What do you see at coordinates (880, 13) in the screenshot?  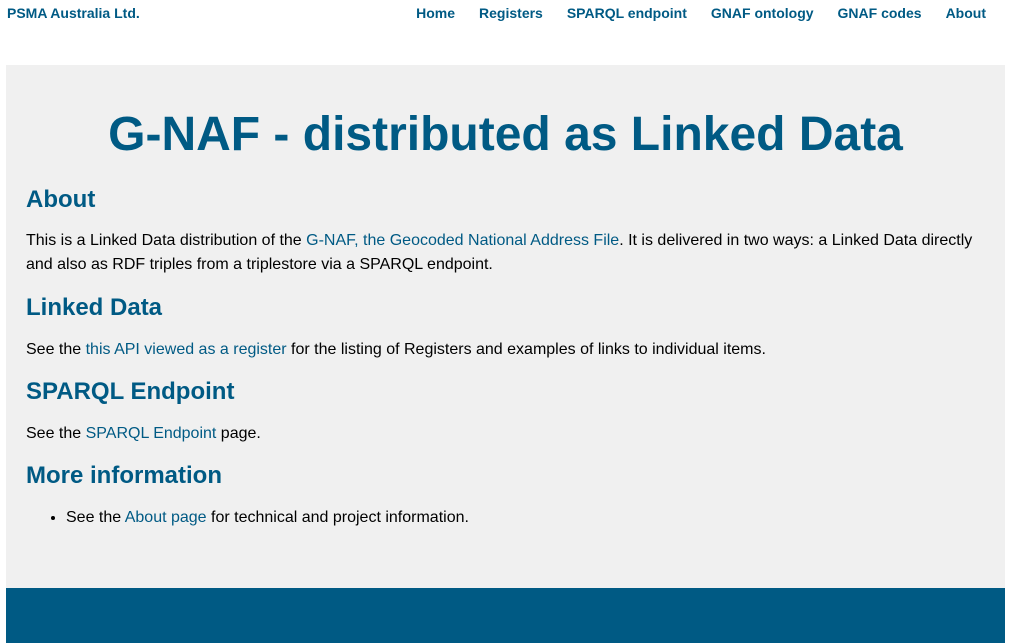 I see `nav-gnaf-codes: GNAF codes` at bounding box center [880, 13].